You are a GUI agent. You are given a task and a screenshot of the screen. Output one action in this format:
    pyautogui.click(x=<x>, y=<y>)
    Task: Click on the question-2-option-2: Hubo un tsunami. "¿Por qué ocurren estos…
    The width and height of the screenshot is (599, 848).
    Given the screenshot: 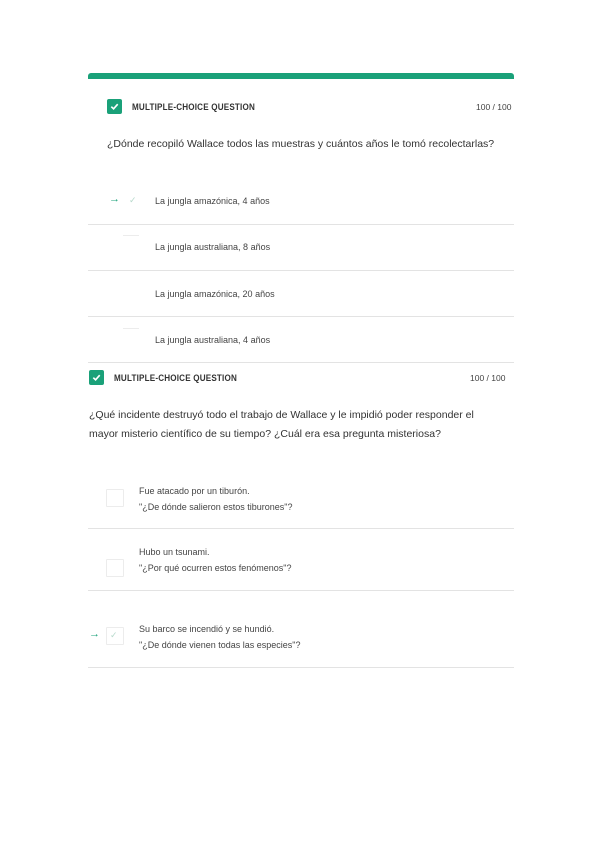 What is the action you would take?
    pyautogui.click(x=301, y=560)
    